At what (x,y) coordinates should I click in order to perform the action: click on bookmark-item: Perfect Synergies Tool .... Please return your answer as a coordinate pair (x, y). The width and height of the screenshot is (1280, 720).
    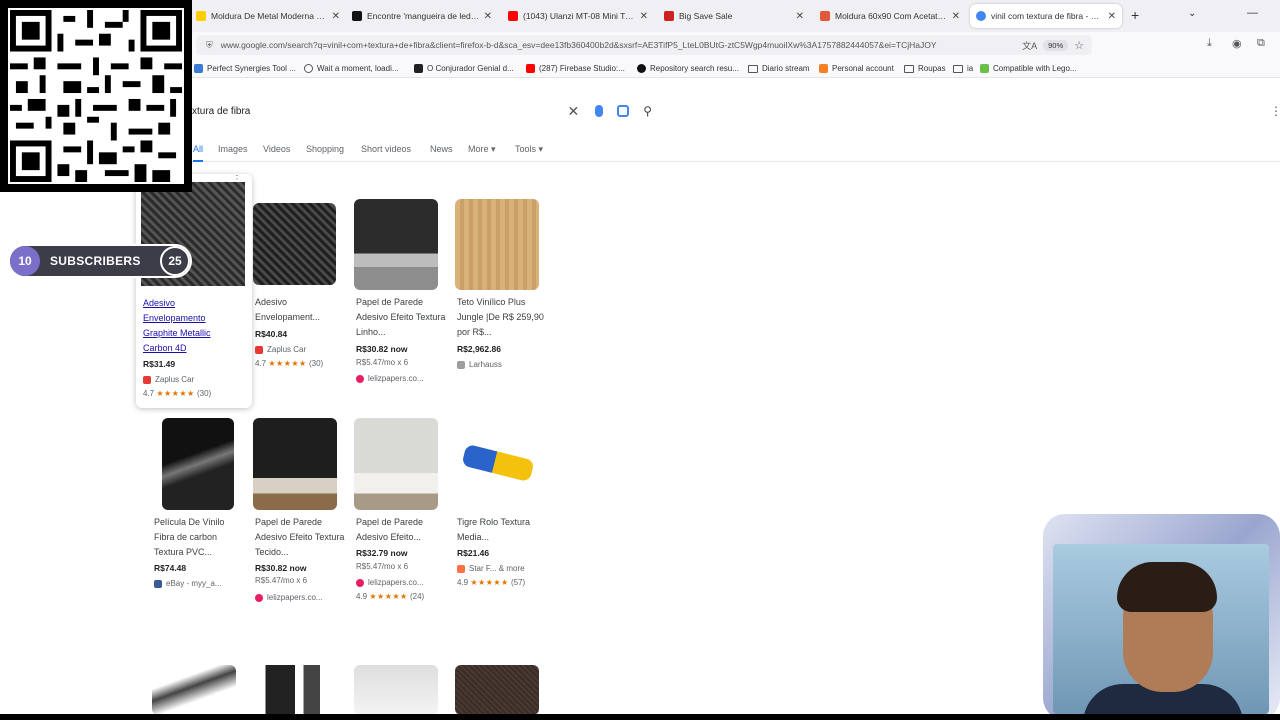
    Looking at the image, I should click on (245, 68).